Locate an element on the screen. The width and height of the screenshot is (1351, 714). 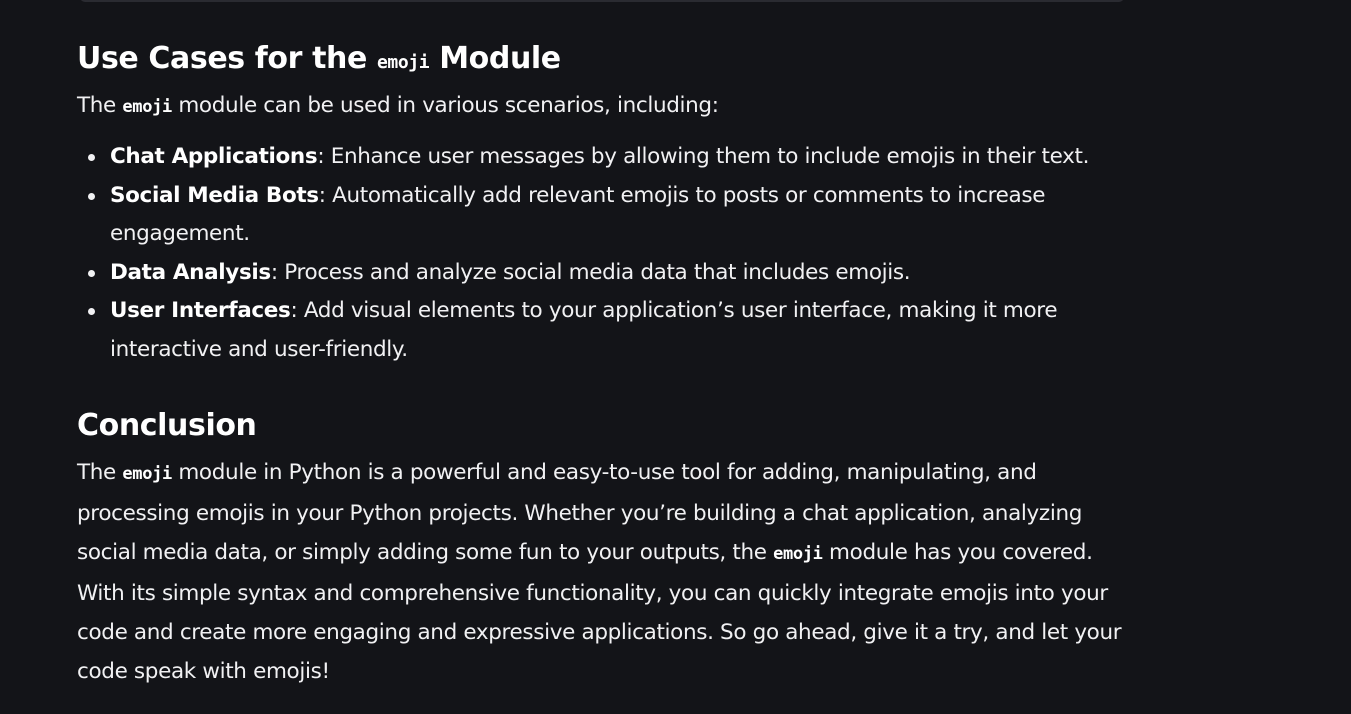
conclusion-code-2: emoji is located at coordinates (798, 554).